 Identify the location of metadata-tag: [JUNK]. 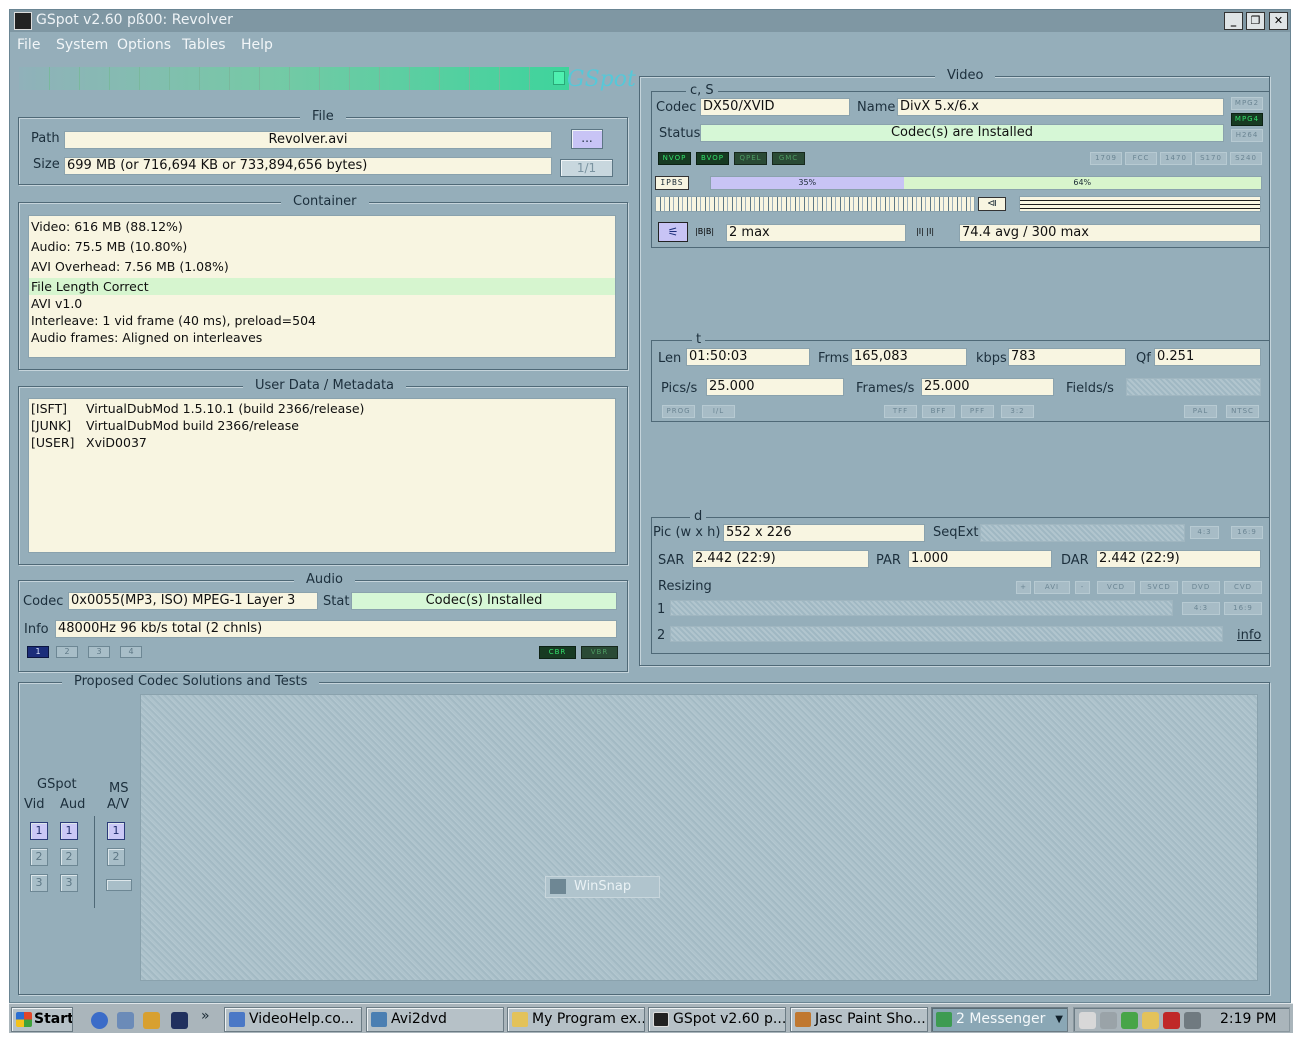
(51, 425).